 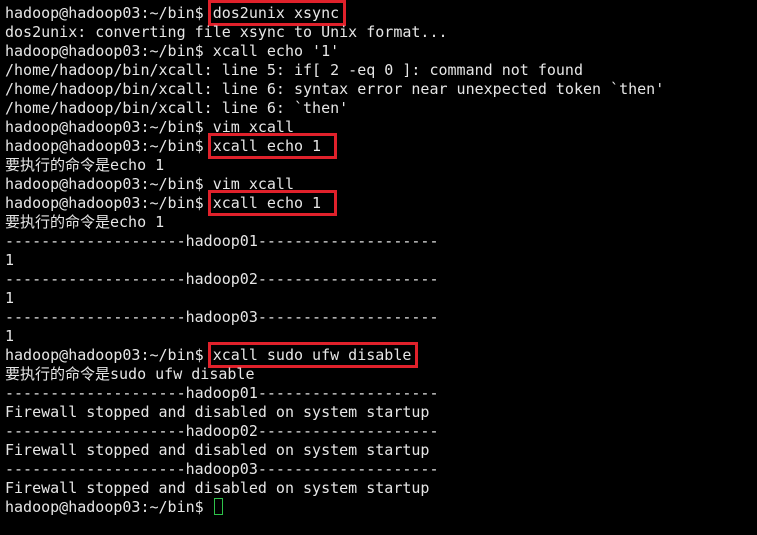 What do you see at coordinates (334, 374) in the screenshot?
I see `output-line: 要执行的命令是sudo ufw disable` at bounding box center [334, 374].